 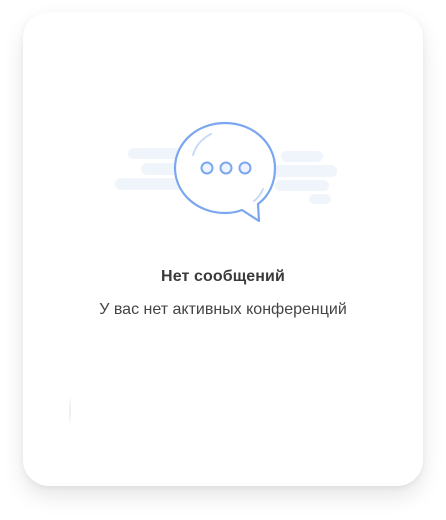 I want to click on chat-bubble-icon, so click(x=226, y=172).